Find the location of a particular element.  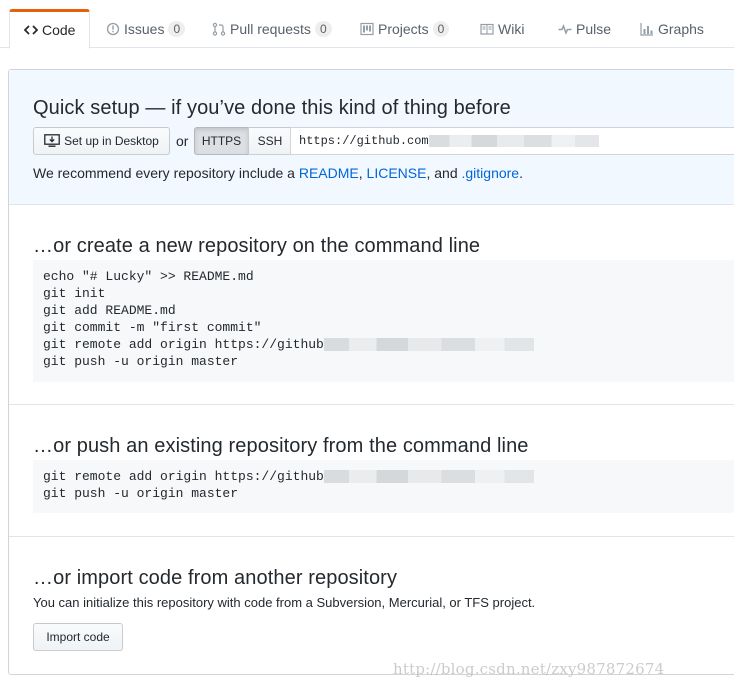

code-line: git init is located at coordinates (74, 293).